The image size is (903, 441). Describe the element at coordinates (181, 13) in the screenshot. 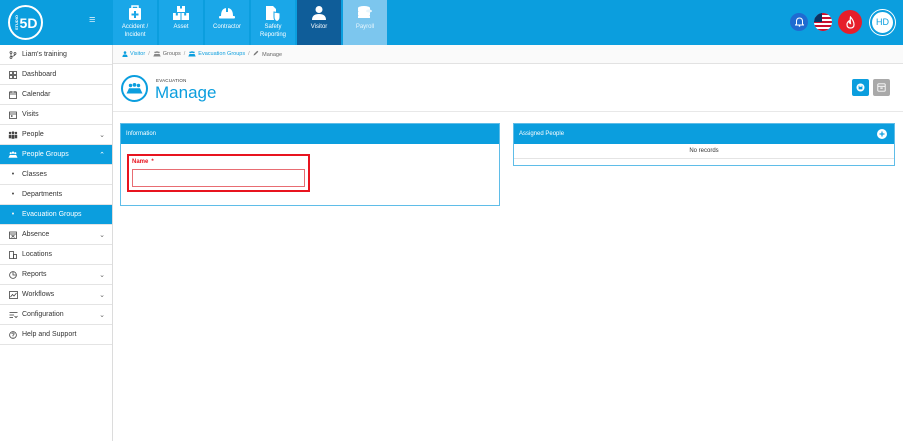

I see `boxes-icon` at that location.